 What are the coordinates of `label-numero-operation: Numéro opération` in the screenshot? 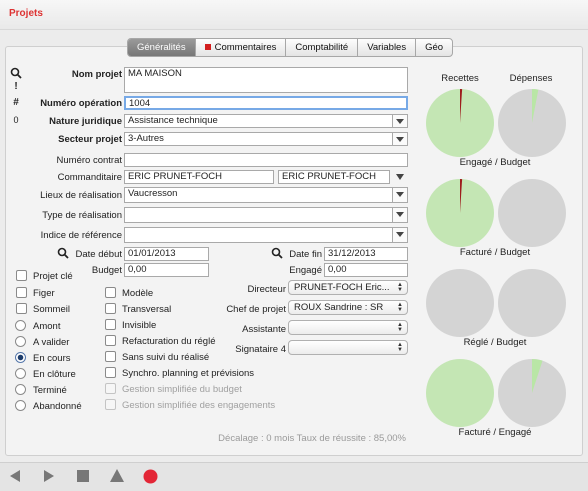 It's located at (81, 103).